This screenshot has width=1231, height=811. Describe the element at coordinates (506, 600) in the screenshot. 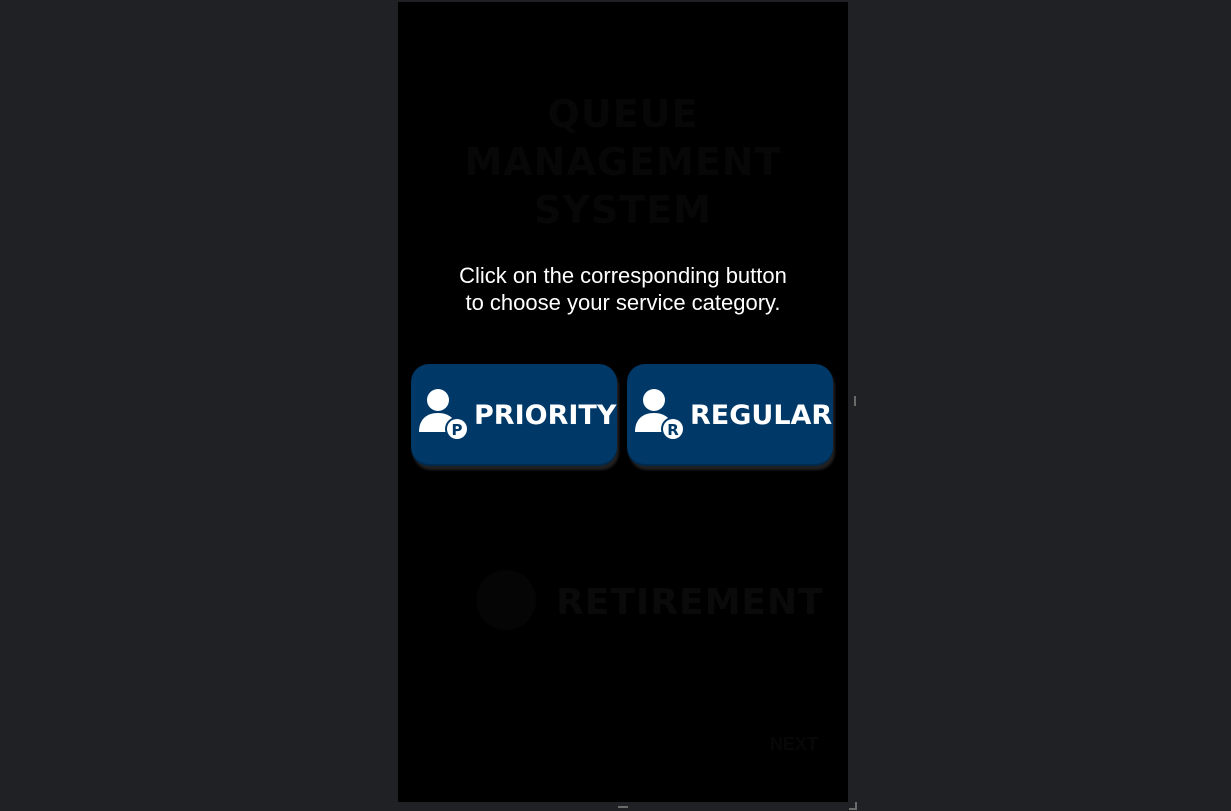

I see `background-retirement-icon` at that location.